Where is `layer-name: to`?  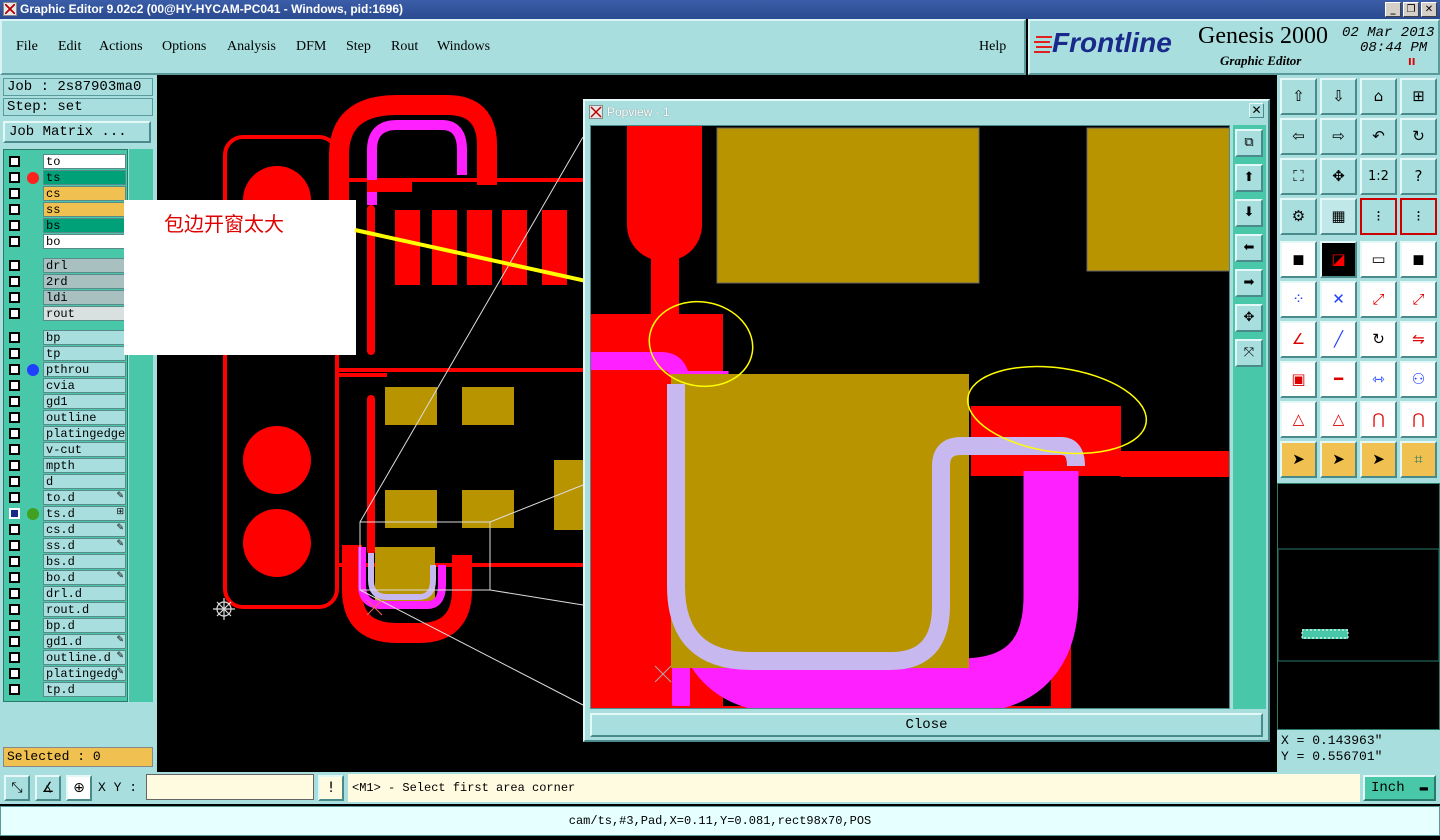 layer-name: to is located at coordinates (84, 161).